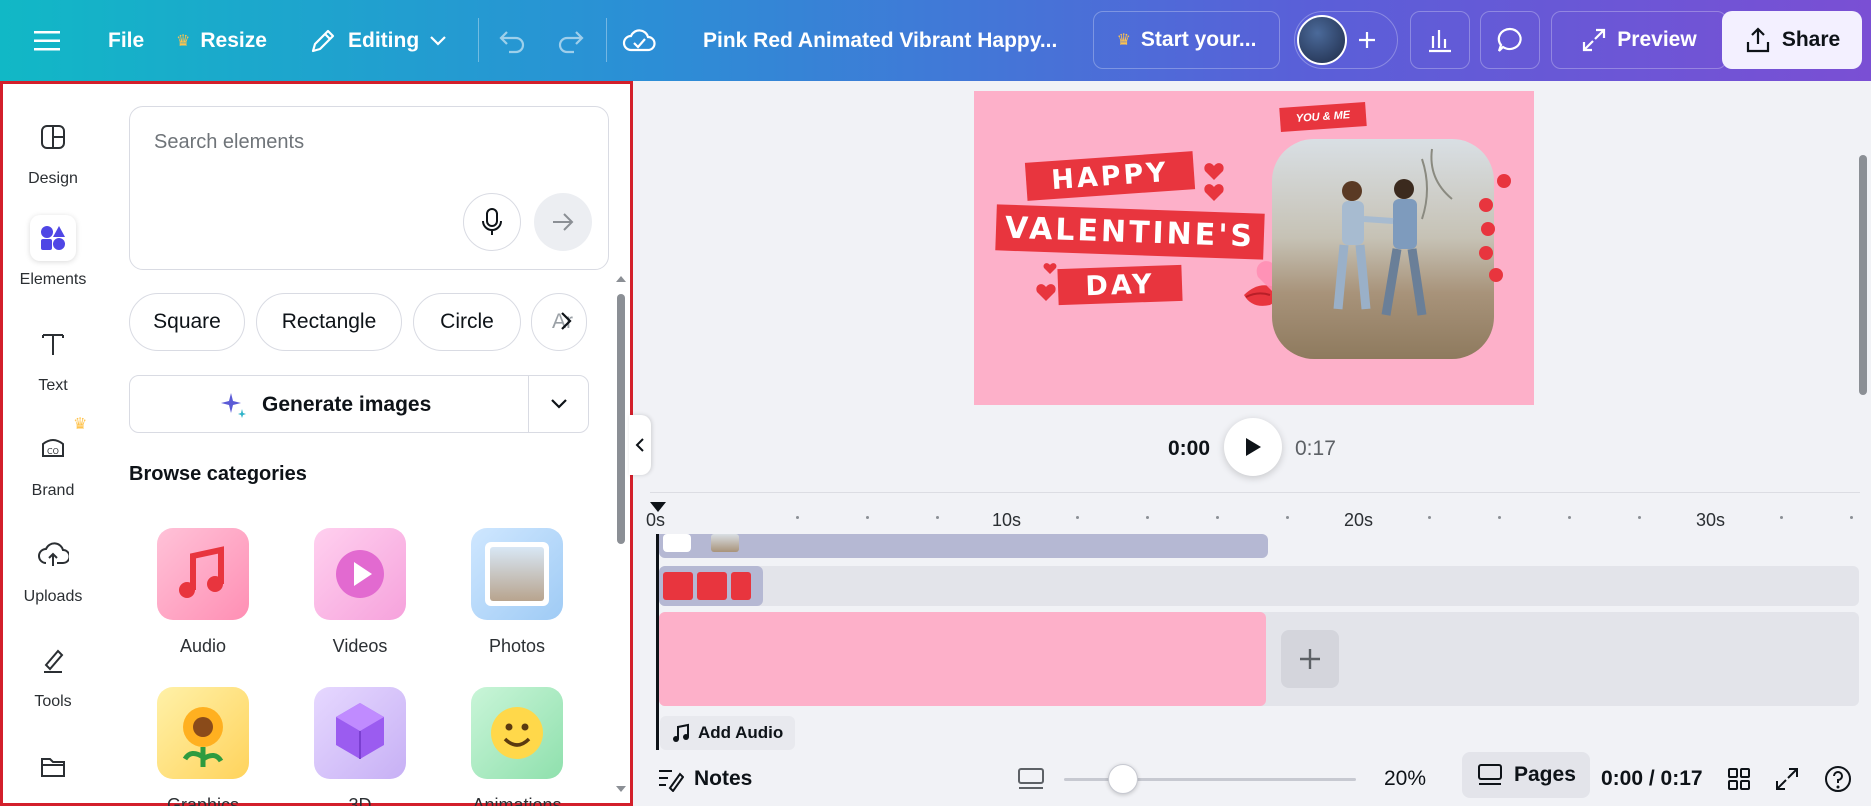  What do you see at coordinates (203, 746) in the screenshot?
I see `category-graphics: Graphics` at bounding box center [203, 746].